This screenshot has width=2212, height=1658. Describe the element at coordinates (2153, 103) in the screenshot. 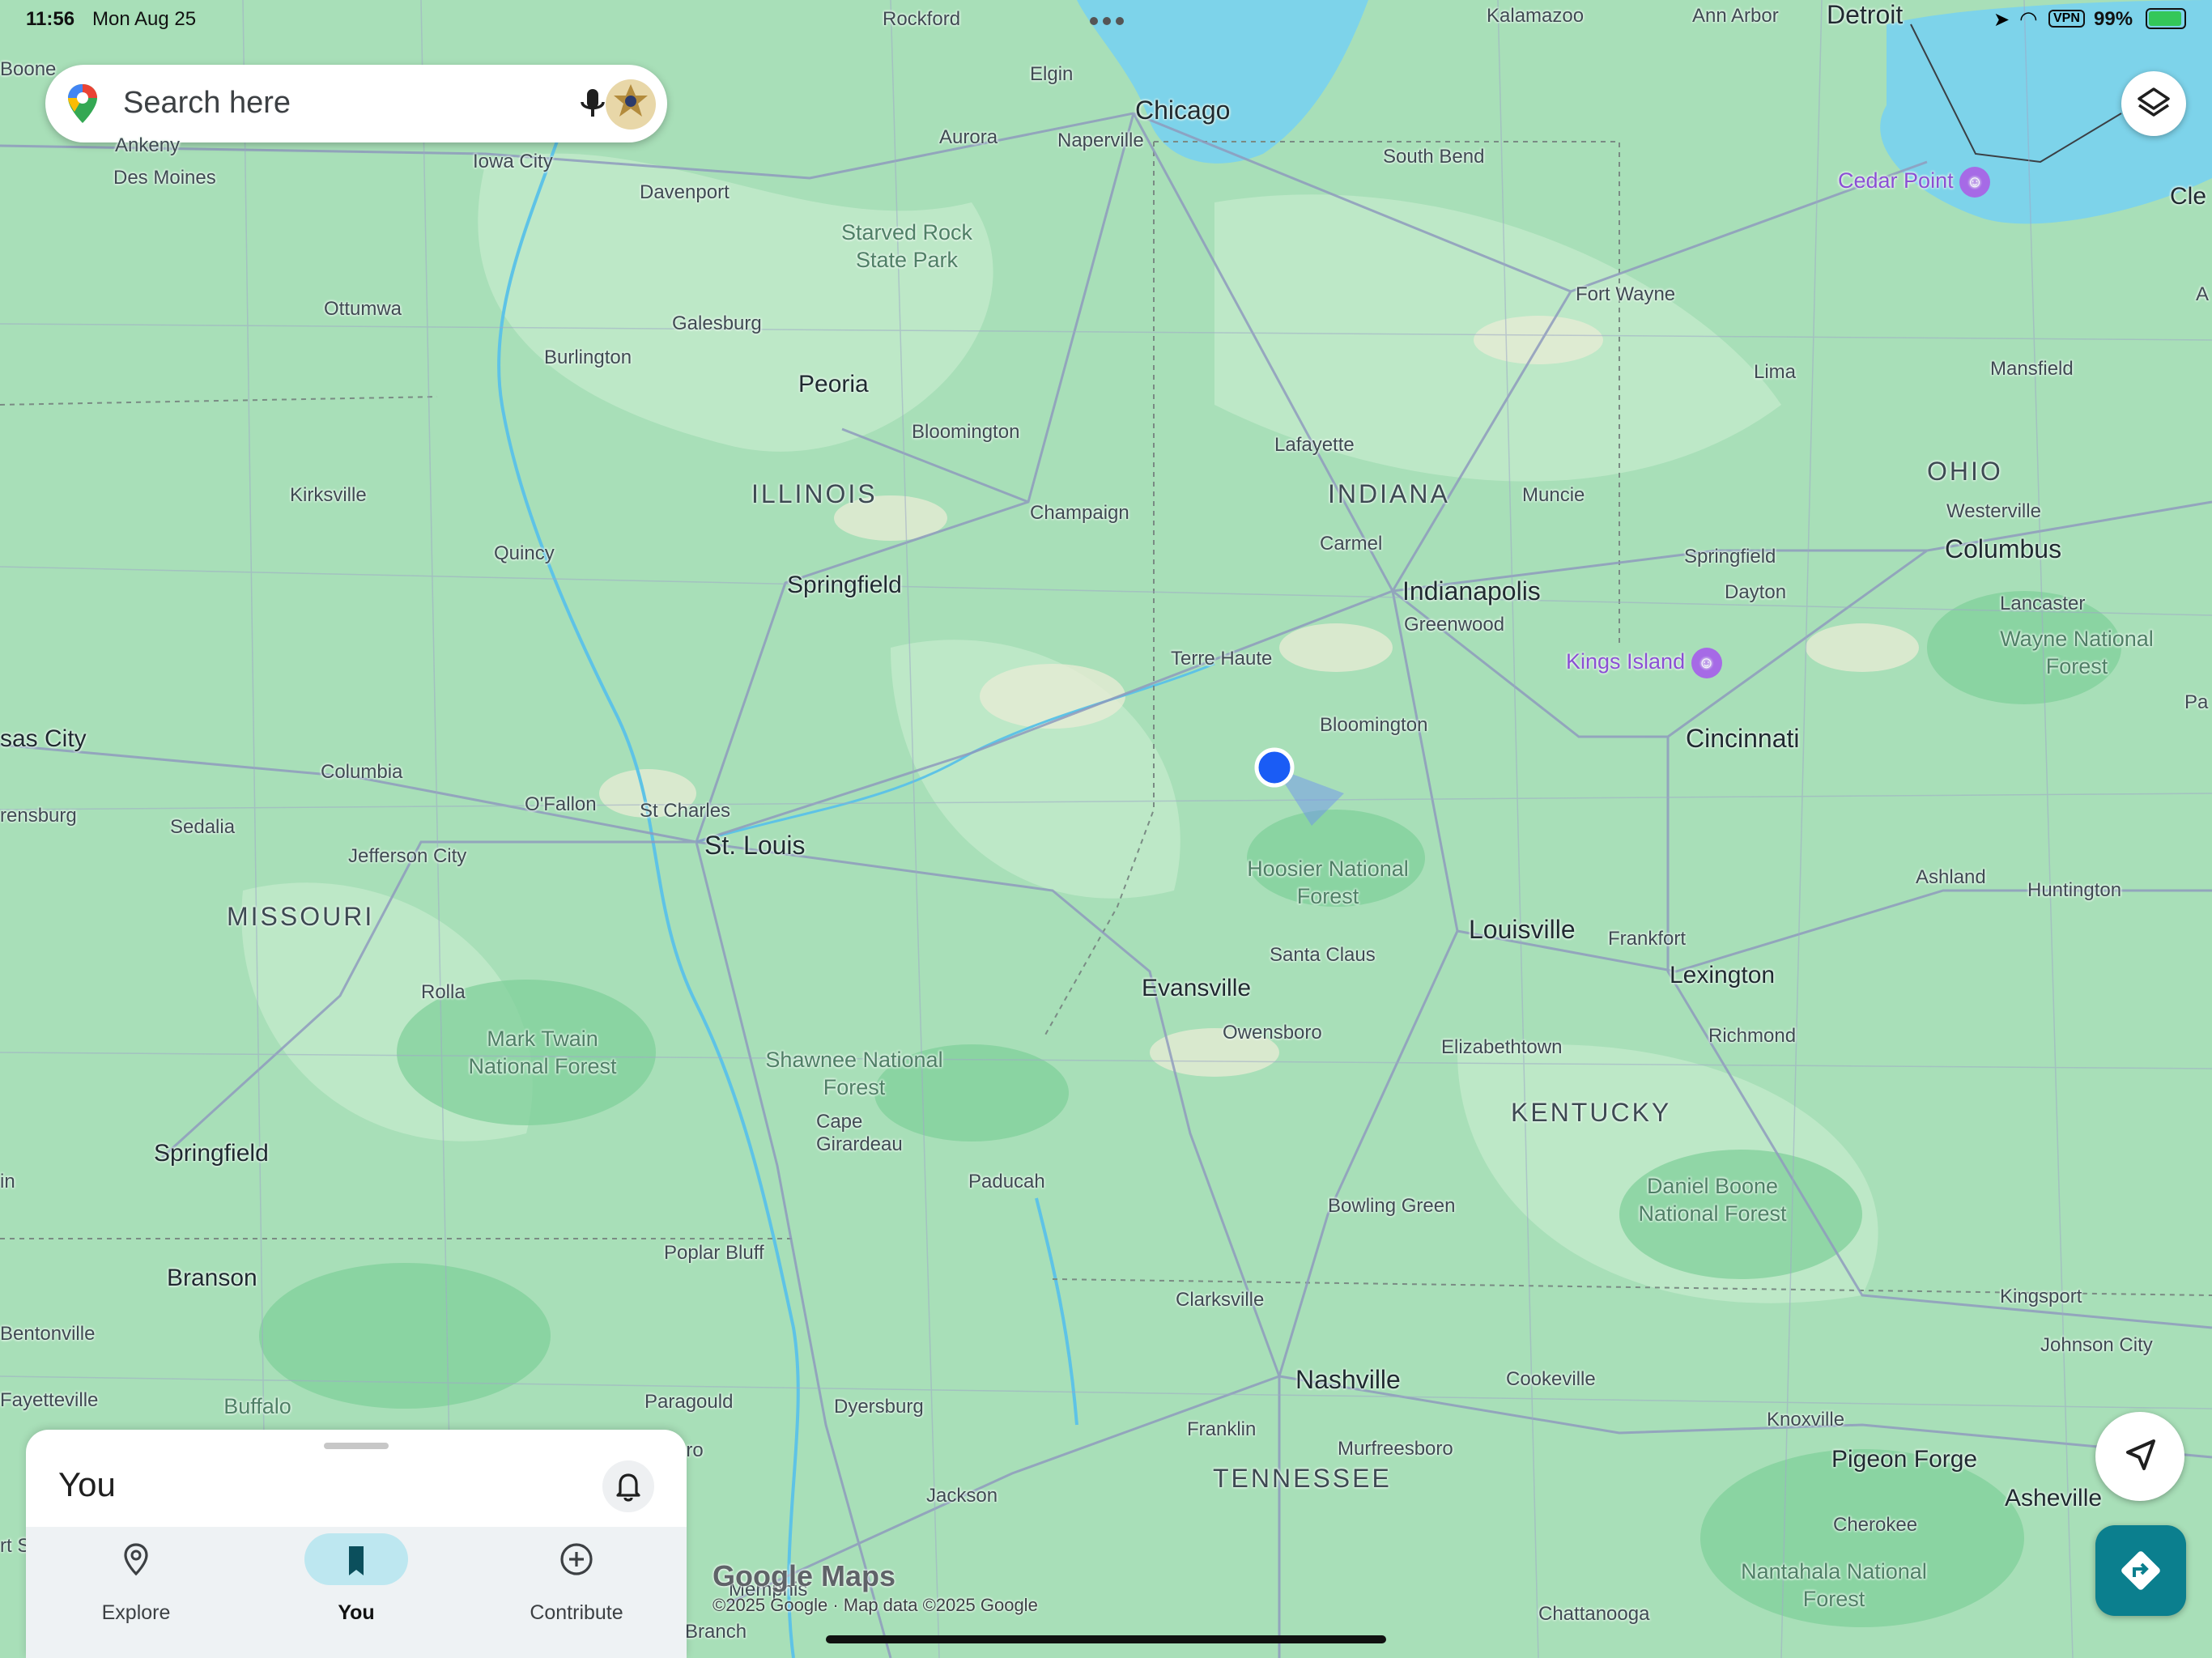

I see `layers-button` at that location.